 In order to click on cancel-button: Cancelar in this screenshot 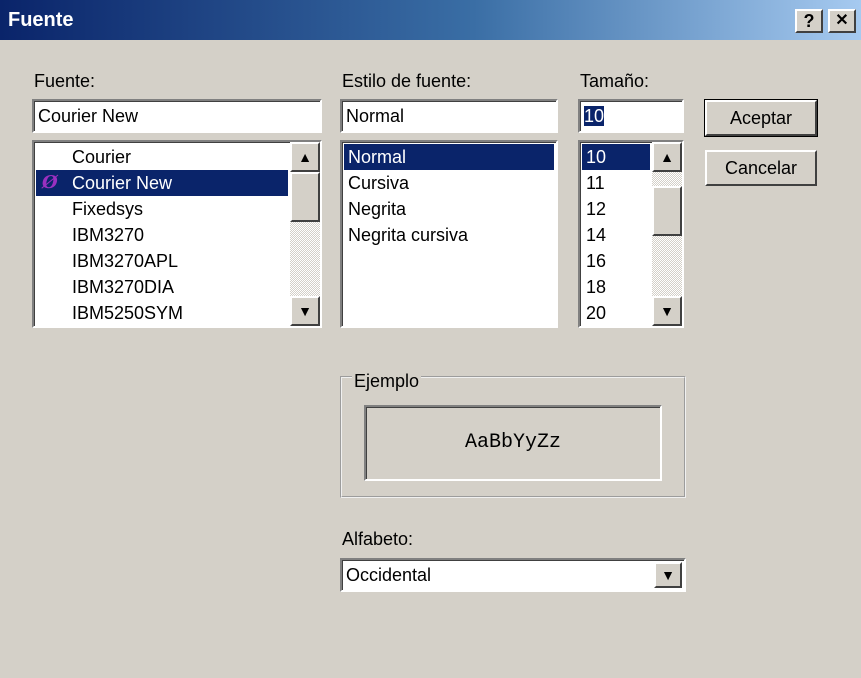, I will do `click(761, 168)`.